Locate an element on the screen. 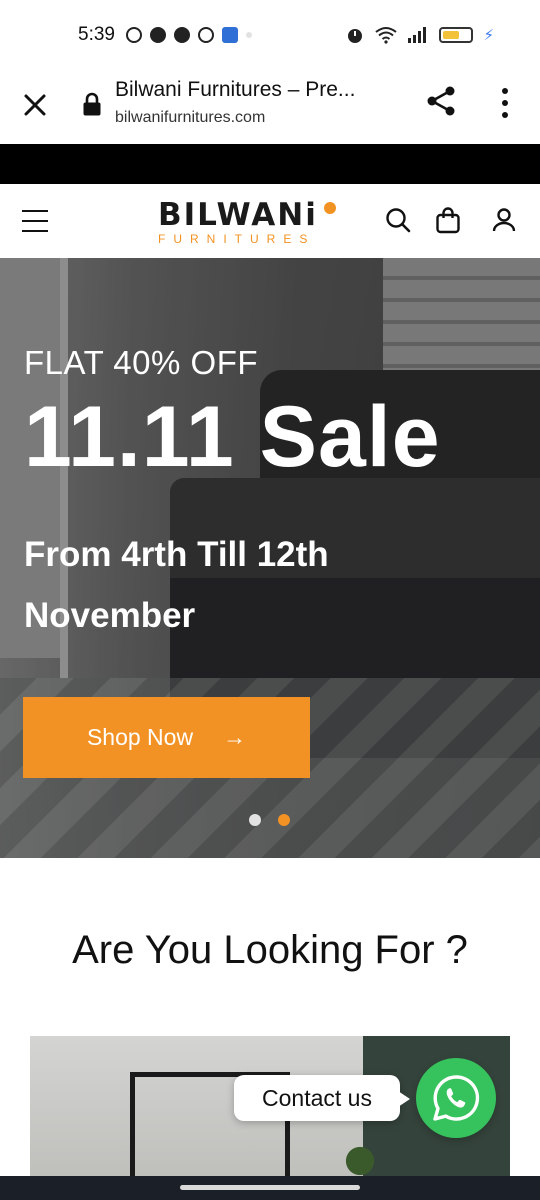 This screenshot has width=540, height=1200. chat-icon is located at coordinates (158, 35).